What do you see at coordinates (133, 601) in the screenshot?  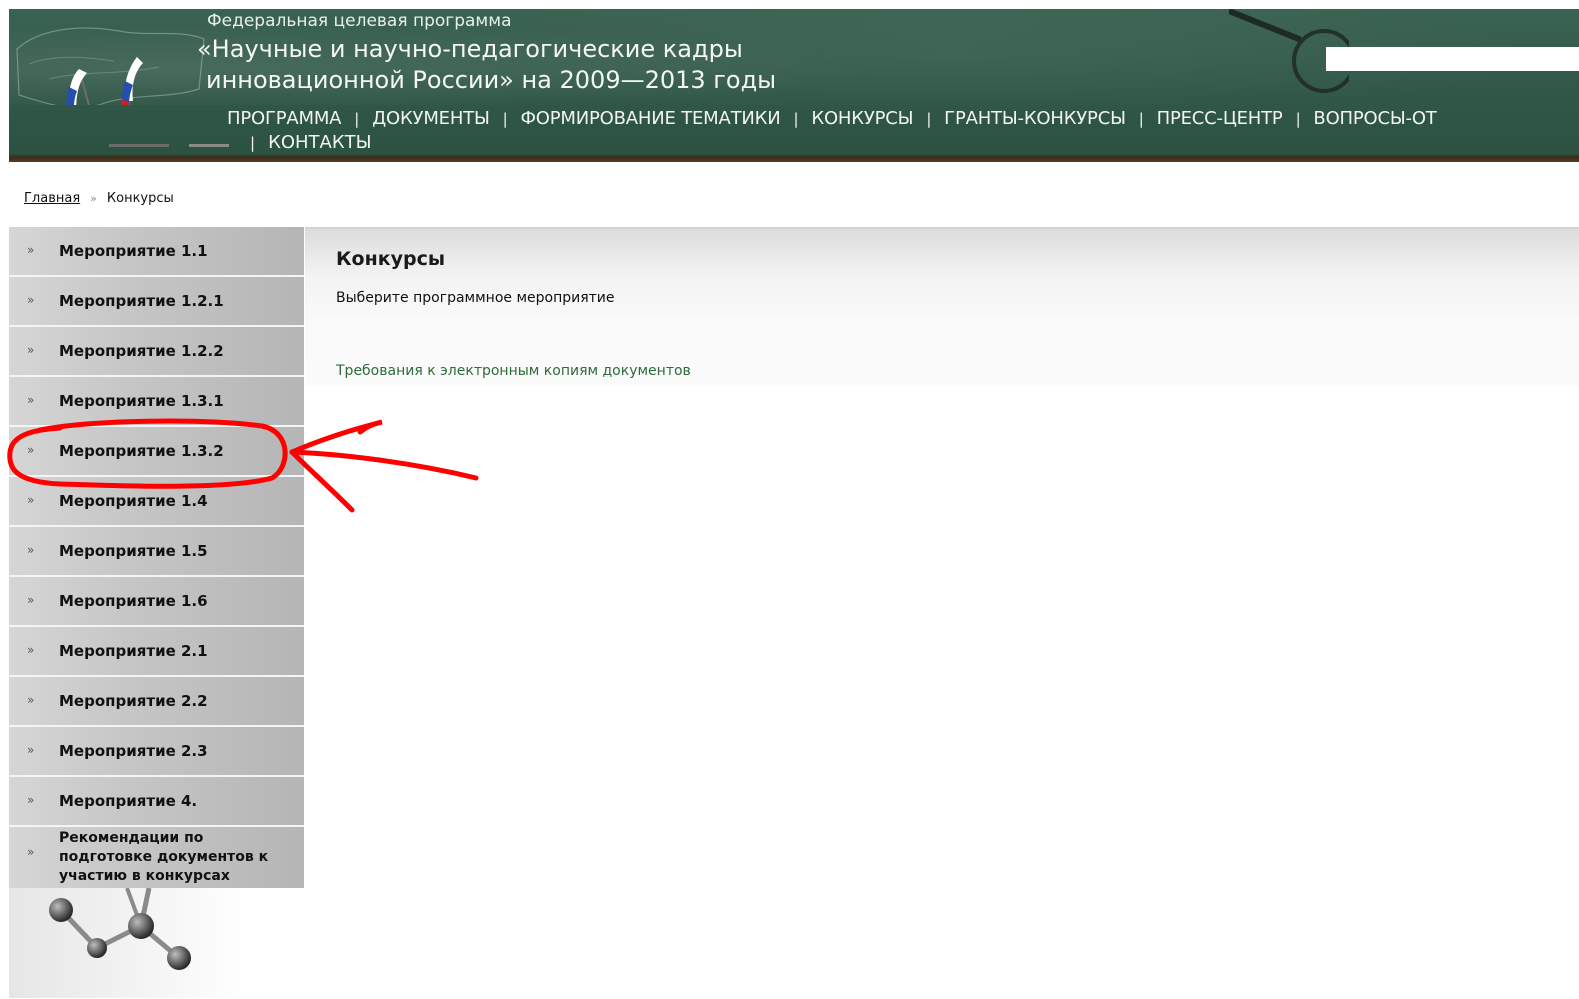 I see `sidebar-item-label: Мероприятие 1.6` at bounding box center [133, 601].